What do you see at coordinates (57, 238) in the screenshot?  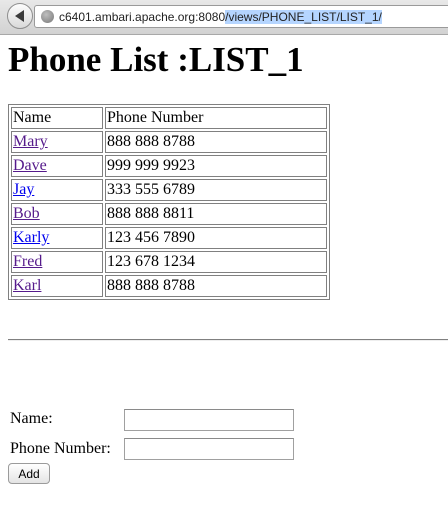 I see `name-cell: Karly` at bounding box center [57, 238].